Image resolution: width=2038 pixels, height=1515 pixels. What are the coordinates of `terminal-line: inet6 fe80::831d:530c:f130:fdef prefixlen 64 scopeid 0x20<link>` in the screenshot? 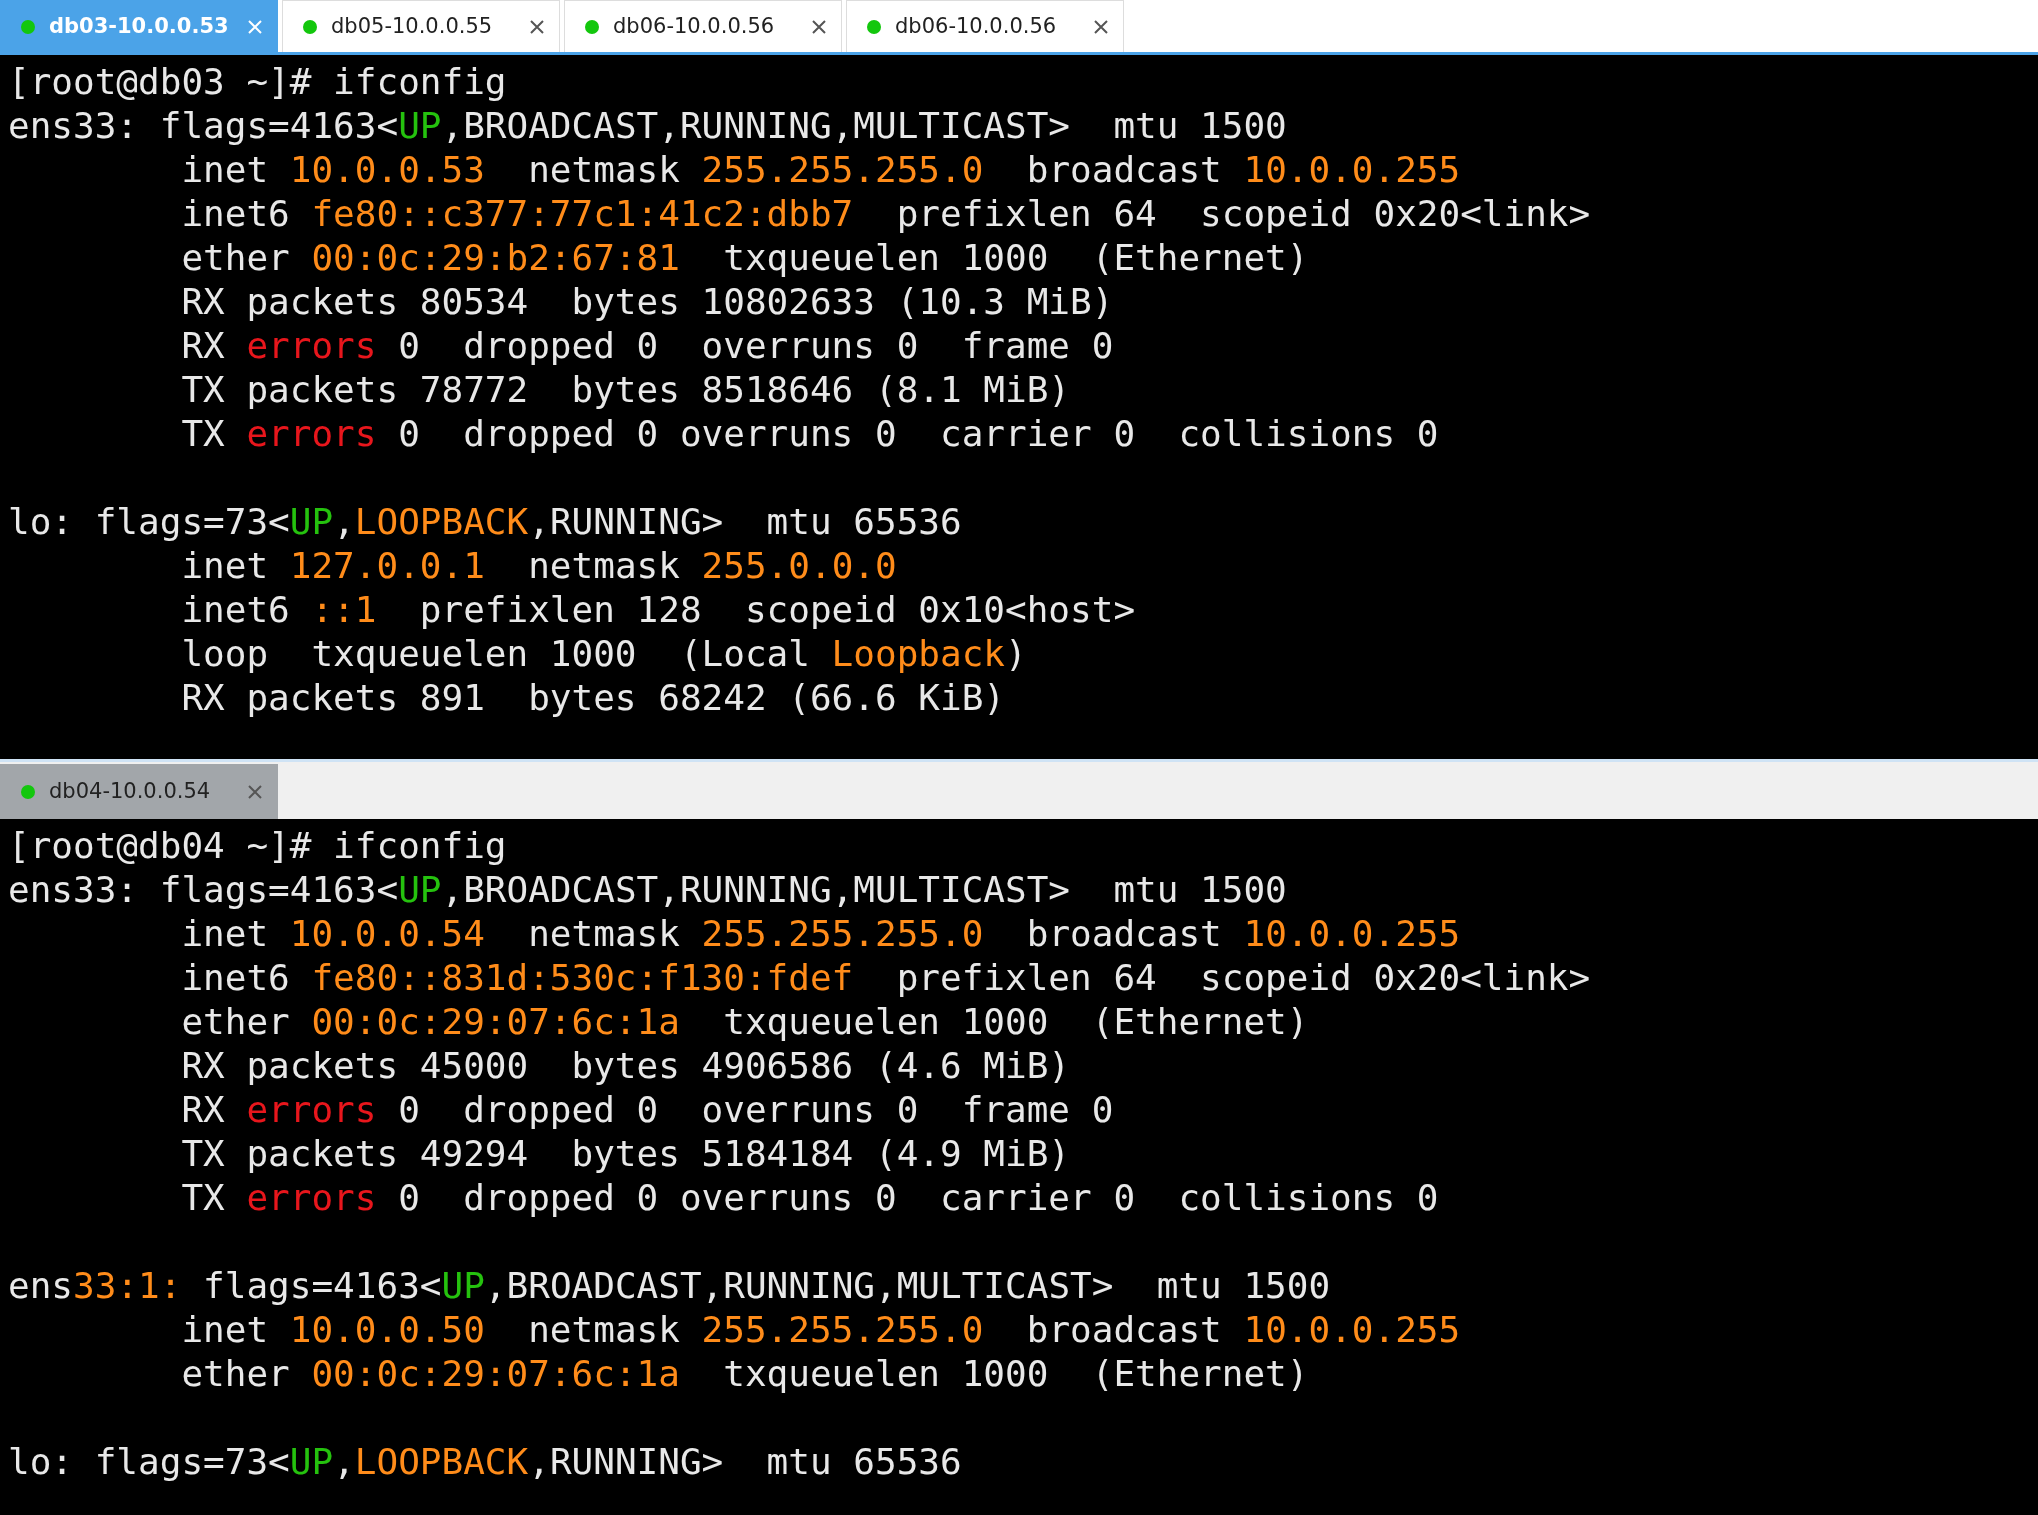 It's located at (885, 978).